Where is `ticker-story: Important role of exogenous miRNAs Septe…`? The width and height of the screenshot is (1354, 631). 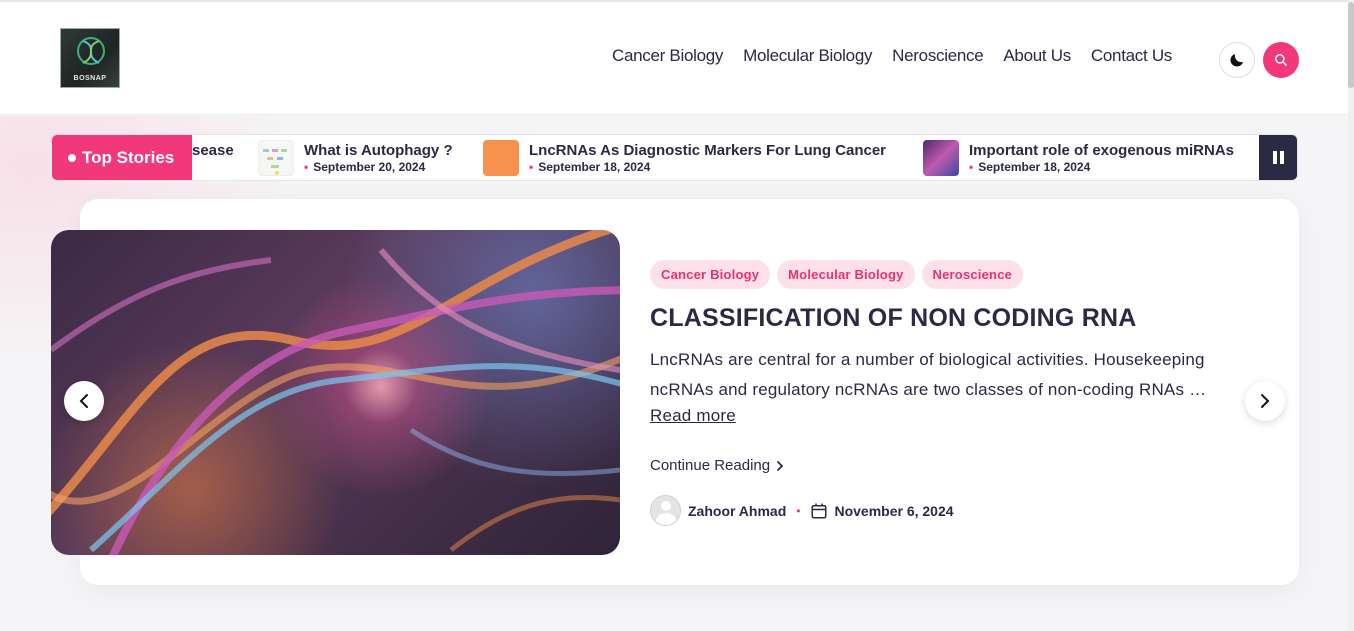 ticker-story: Important role of exogenous miRNAs Septe… is located at coordinates (1078, 158).